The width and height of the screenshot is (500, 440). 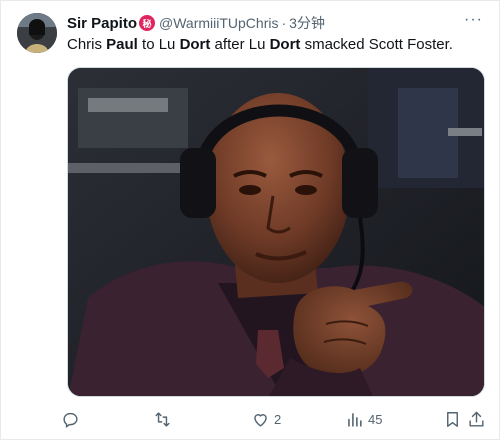 I want to click on views-button: 45, so click(x=363, y=419).